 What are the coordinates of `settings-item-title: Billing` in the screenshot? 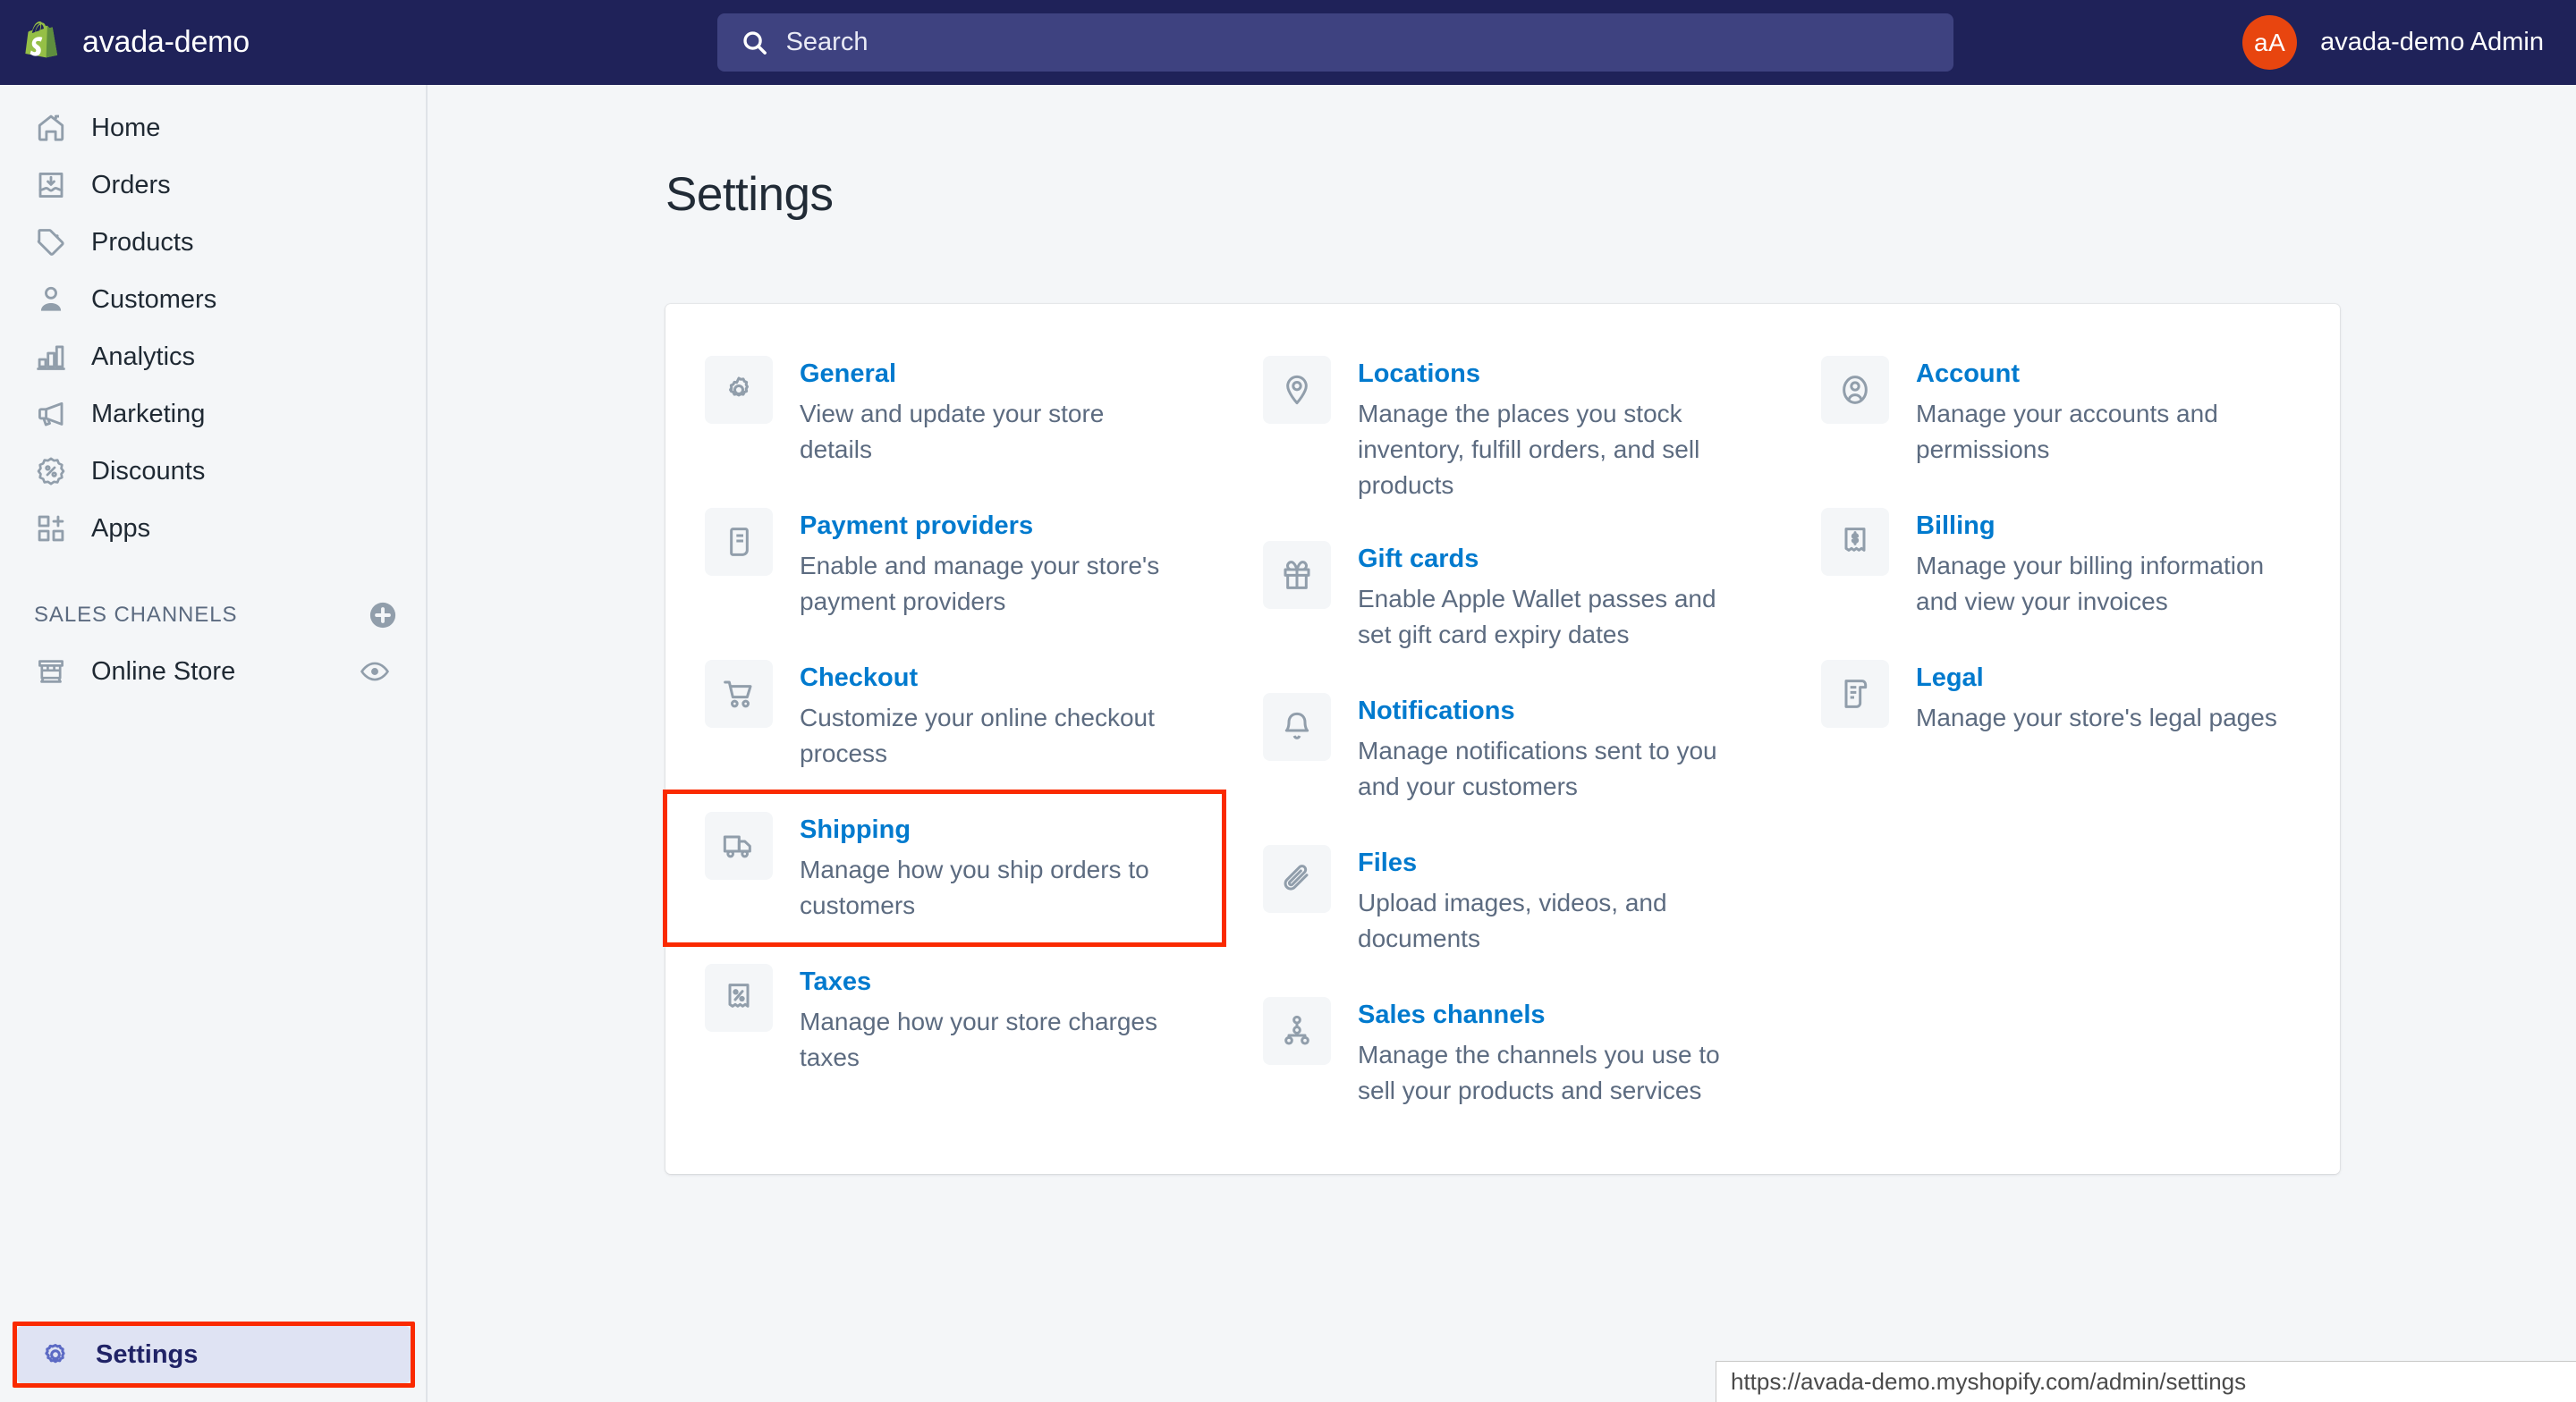 It's located at (2104, 526).